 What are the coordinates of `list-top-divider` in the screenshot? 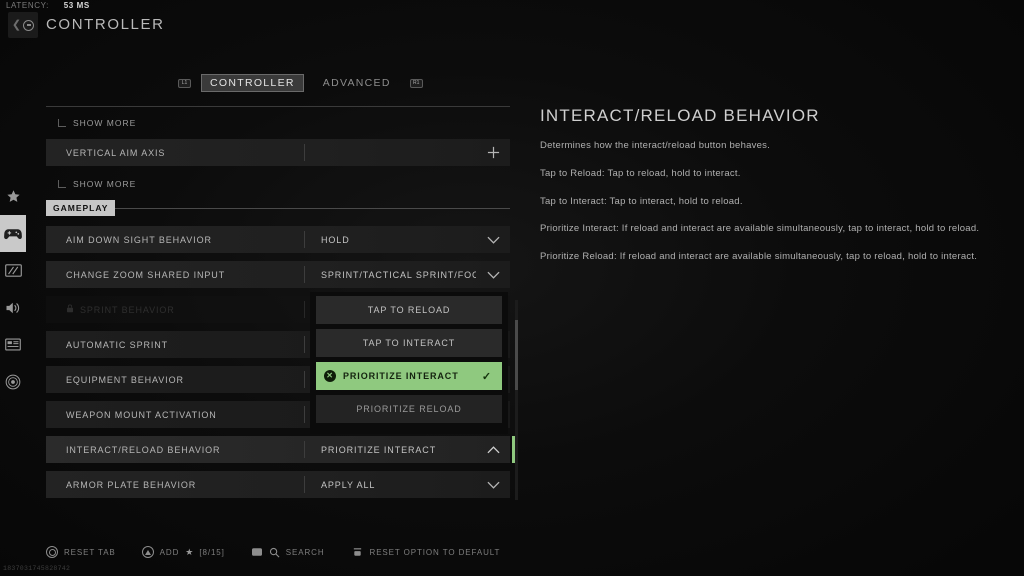 It's located at (278, 106).